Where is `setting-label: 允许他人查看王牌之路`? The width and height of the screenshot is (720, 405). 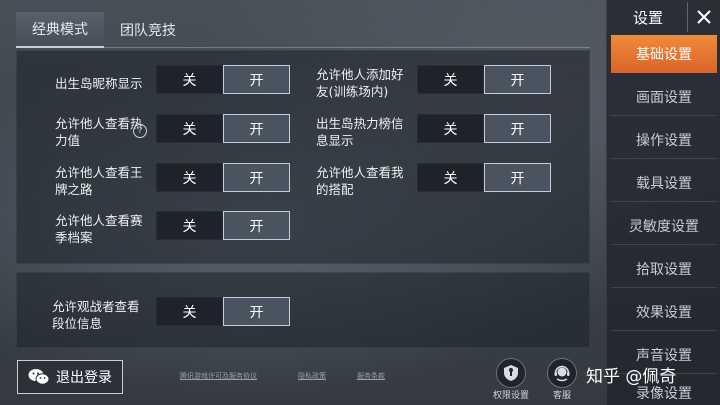 setting-label: 允许他人查看王牌之路 is located at coordinates (99, 181).